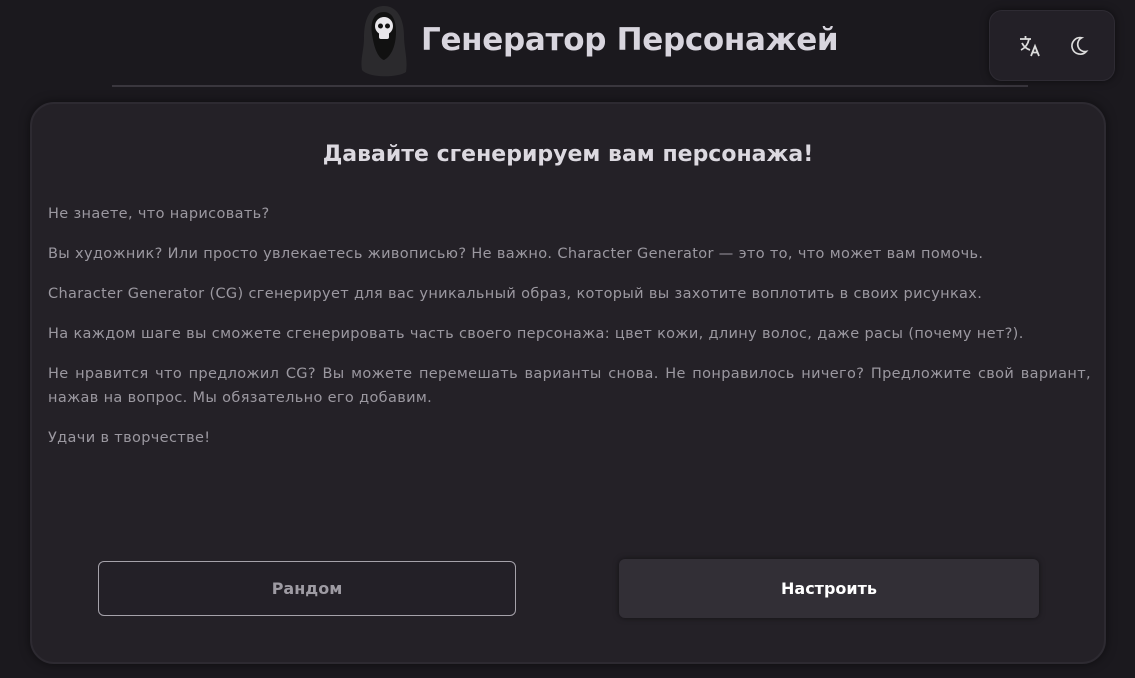 The image size is (1135, 678). Describe the element at coordinates (307, 588) in the screenshot. I see `random-button: Рандом` at that location.